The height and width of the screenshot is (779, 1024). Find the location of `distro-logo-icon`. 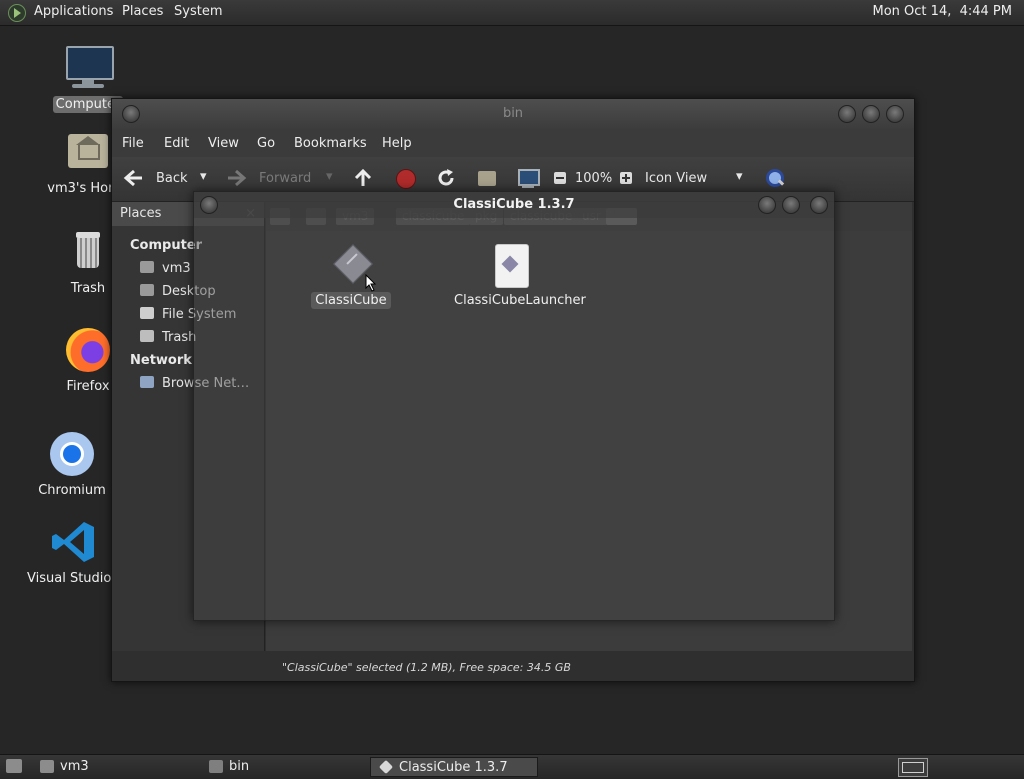

distro-logo-icon is located at coordinates (17, 13).